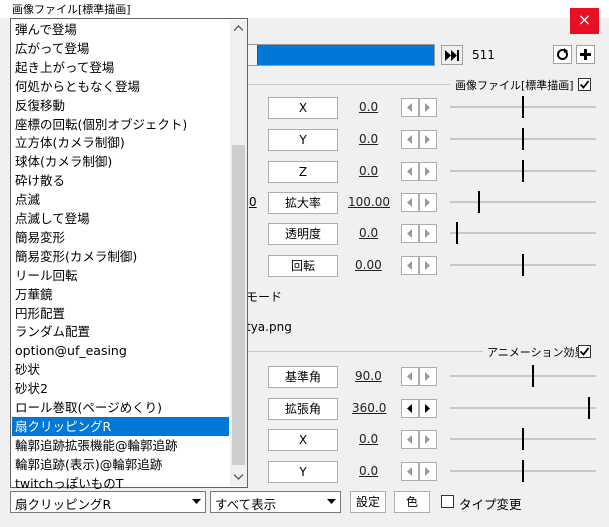 The image size is (609, 527). I want to click on effect-combo: 扇クリッピングR, so click(108, 502).